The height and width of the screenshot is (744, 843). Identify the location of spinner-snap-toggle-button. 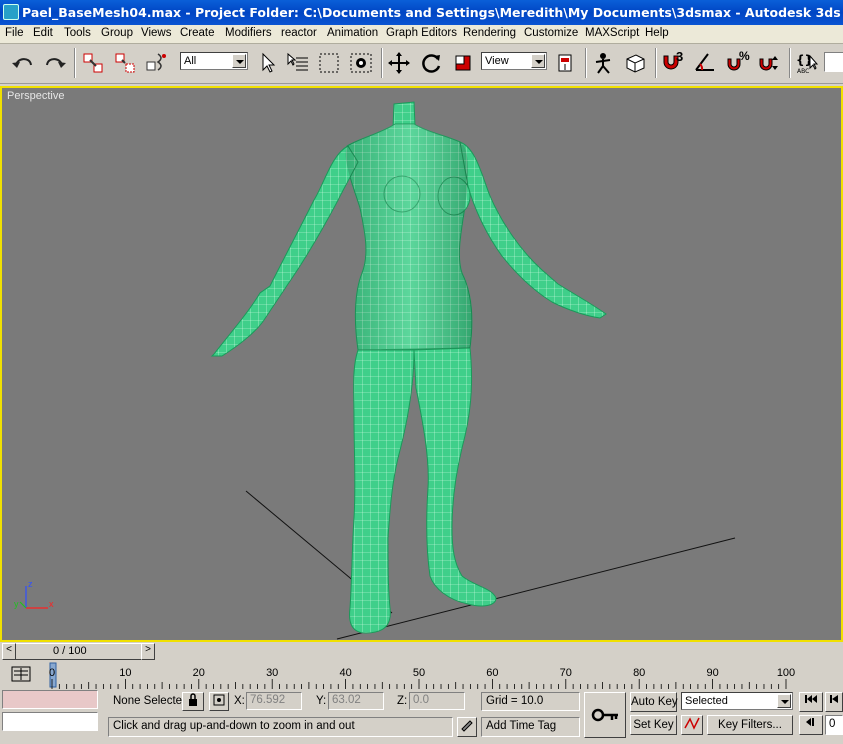
(769, 63).